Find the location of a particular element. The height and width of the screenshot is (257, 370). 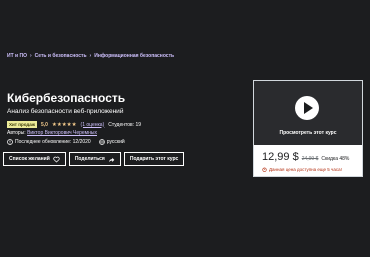

breadcrumb-item-infosec: Информационная безопасность is located at coordinates (134, 56).